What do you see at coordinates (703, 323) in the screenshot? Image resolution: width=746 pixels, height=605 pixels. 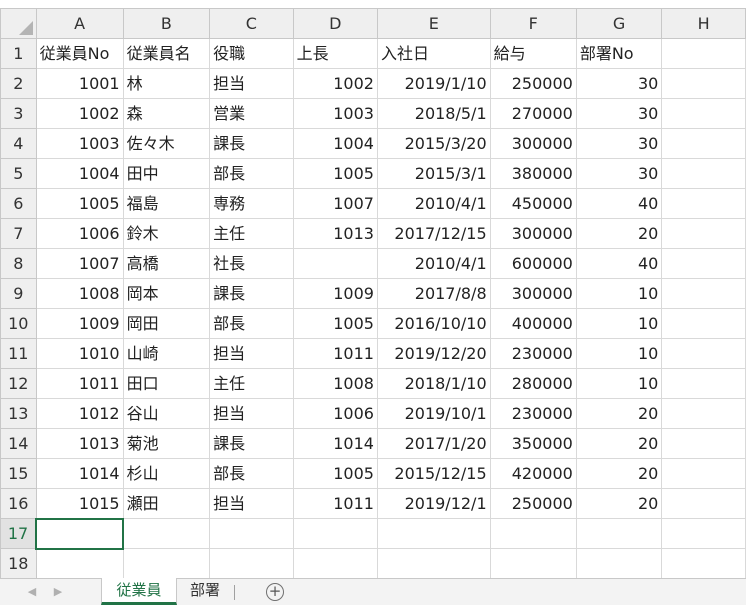 I see `cell-h10` at bounding box center [703, 323].